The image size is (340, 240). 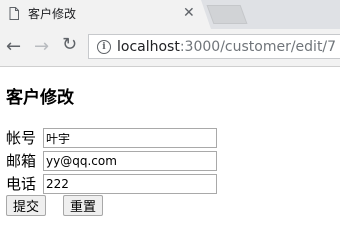 I want to click on close-icon: ✕, so click(x=189, y=13).